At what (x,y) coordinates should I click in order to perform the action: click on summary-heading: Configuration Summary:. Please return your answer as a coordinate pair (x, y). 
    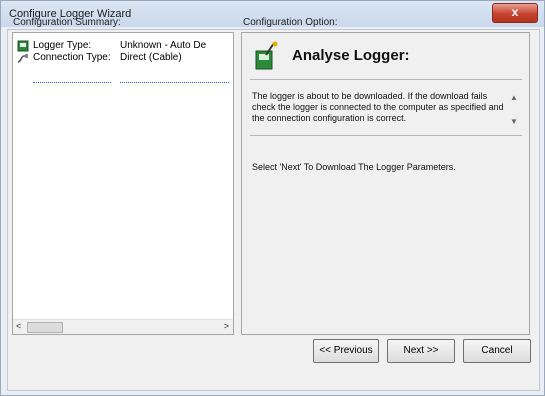
    Looking at the image, I should click on (67, 22).